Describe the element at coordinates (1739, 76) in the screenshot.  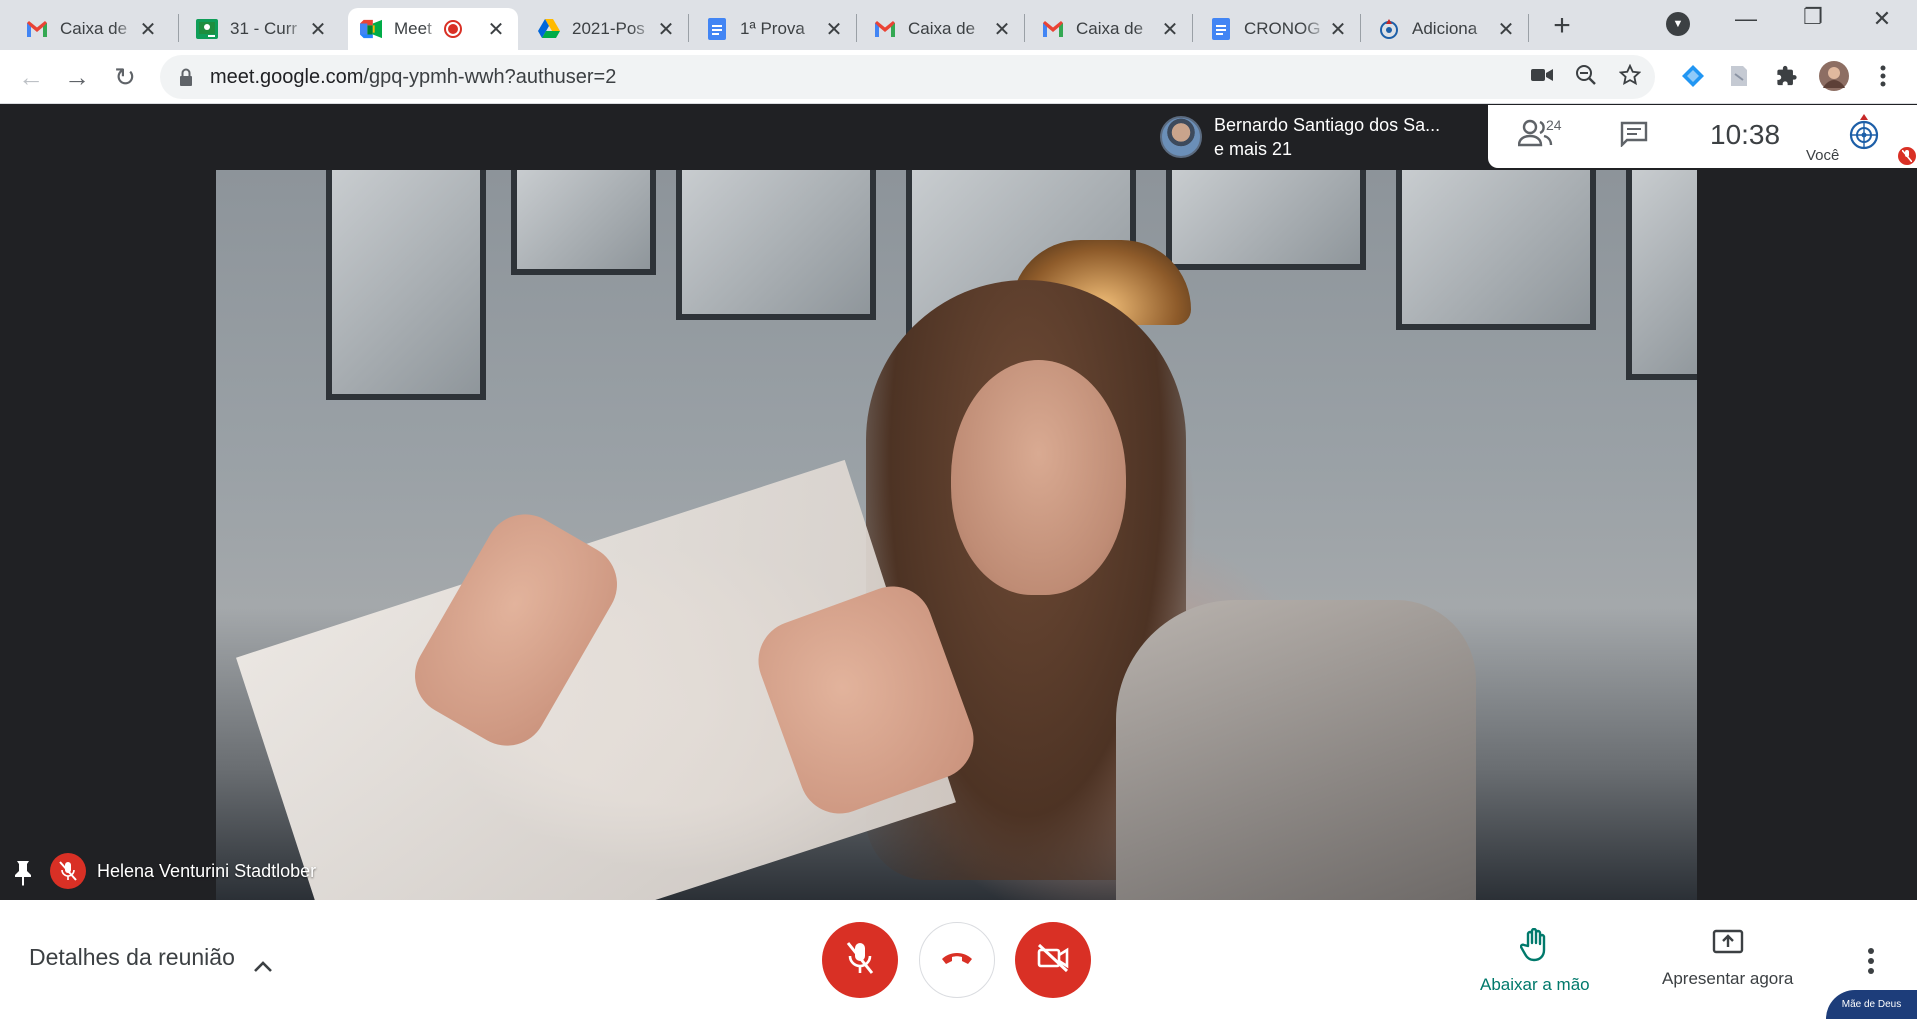
I see `extension-tag-icon` at that location.